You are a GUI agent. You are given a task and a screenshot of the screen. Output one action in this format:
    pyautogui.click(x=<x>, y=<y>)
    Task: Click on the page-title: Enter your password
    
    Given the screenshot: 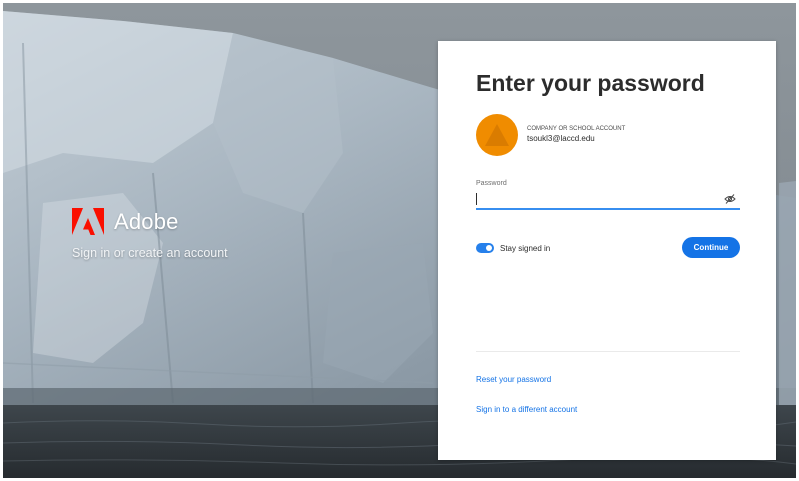 What is the action you would take?
    pyautogui.click(x=590, y=83)
    